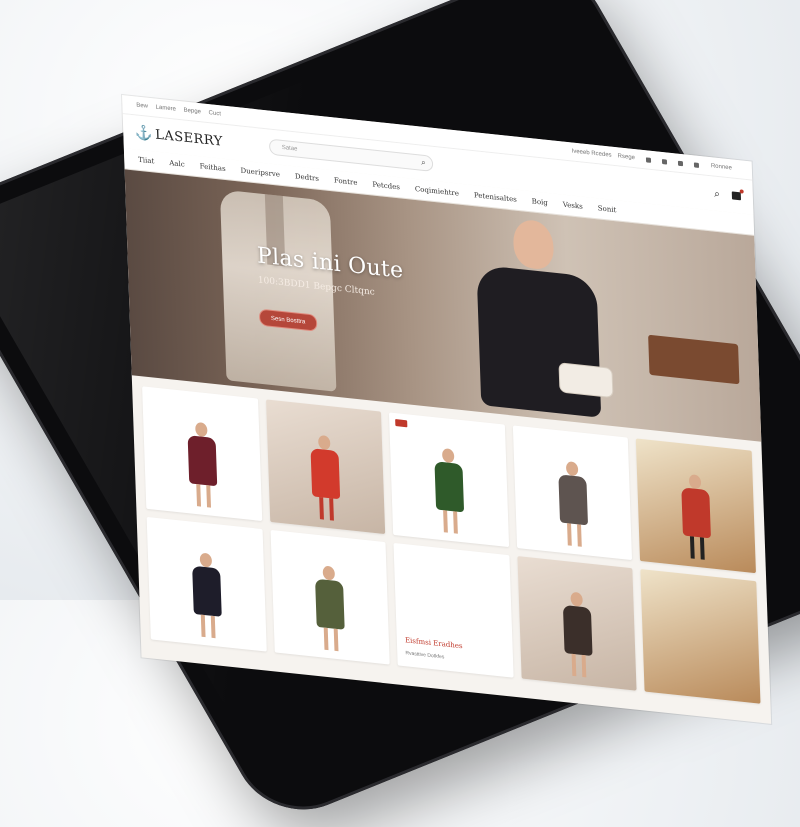 The image size is (800, 827). I want to click on site-logo: ⚓ LASERRY, so click(179, 136).